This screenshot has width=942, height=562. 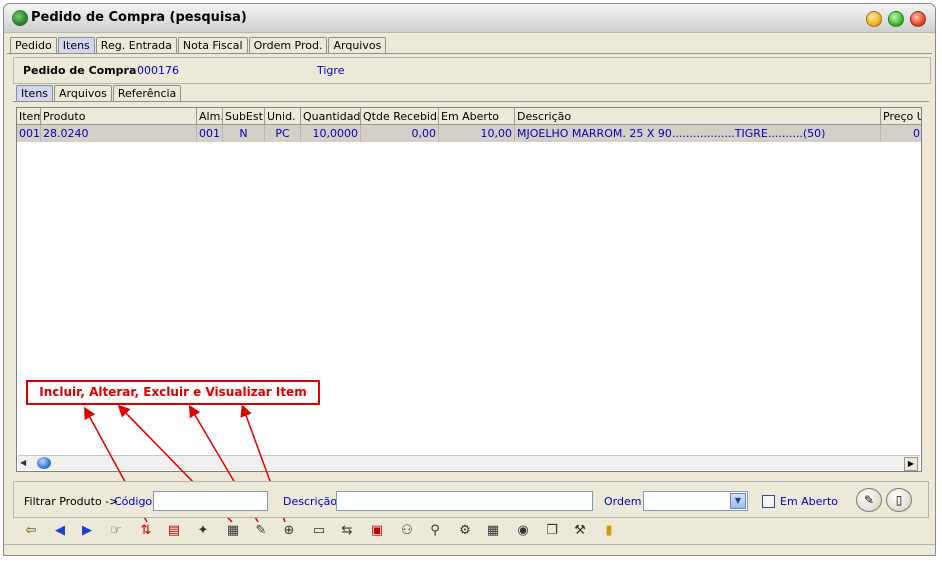 What do you see at coordinates (174, 531) in the screenshot?
I see `include-item-icon: ▤` at bounding box center [174, 531].